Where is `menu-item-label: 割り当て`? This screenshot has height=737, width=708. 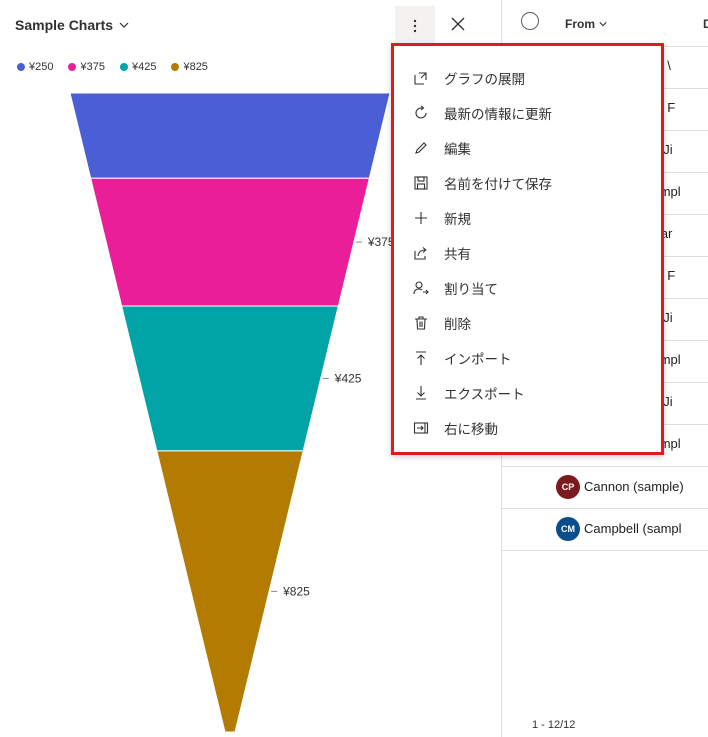
menu-item-label: 割り当て is located at coordinates (471, 289).